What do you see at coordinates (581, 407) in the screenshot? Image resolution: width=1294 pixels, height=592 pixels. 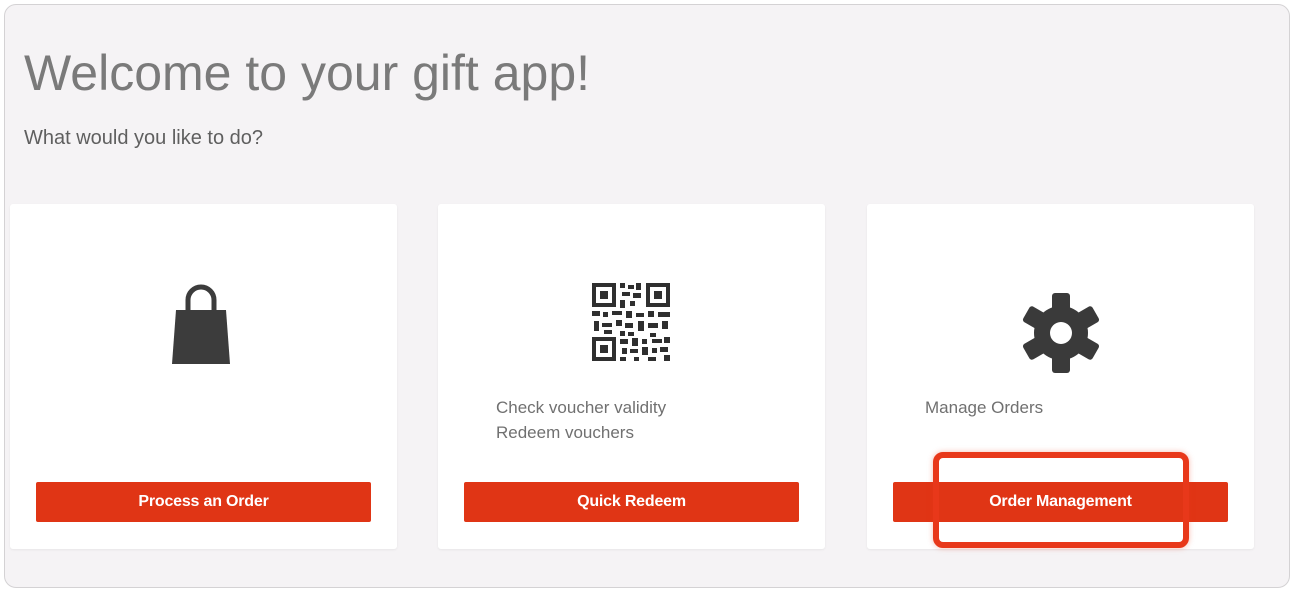 I see `description-line: Check voucher validity` at bounding box center [581, 407].